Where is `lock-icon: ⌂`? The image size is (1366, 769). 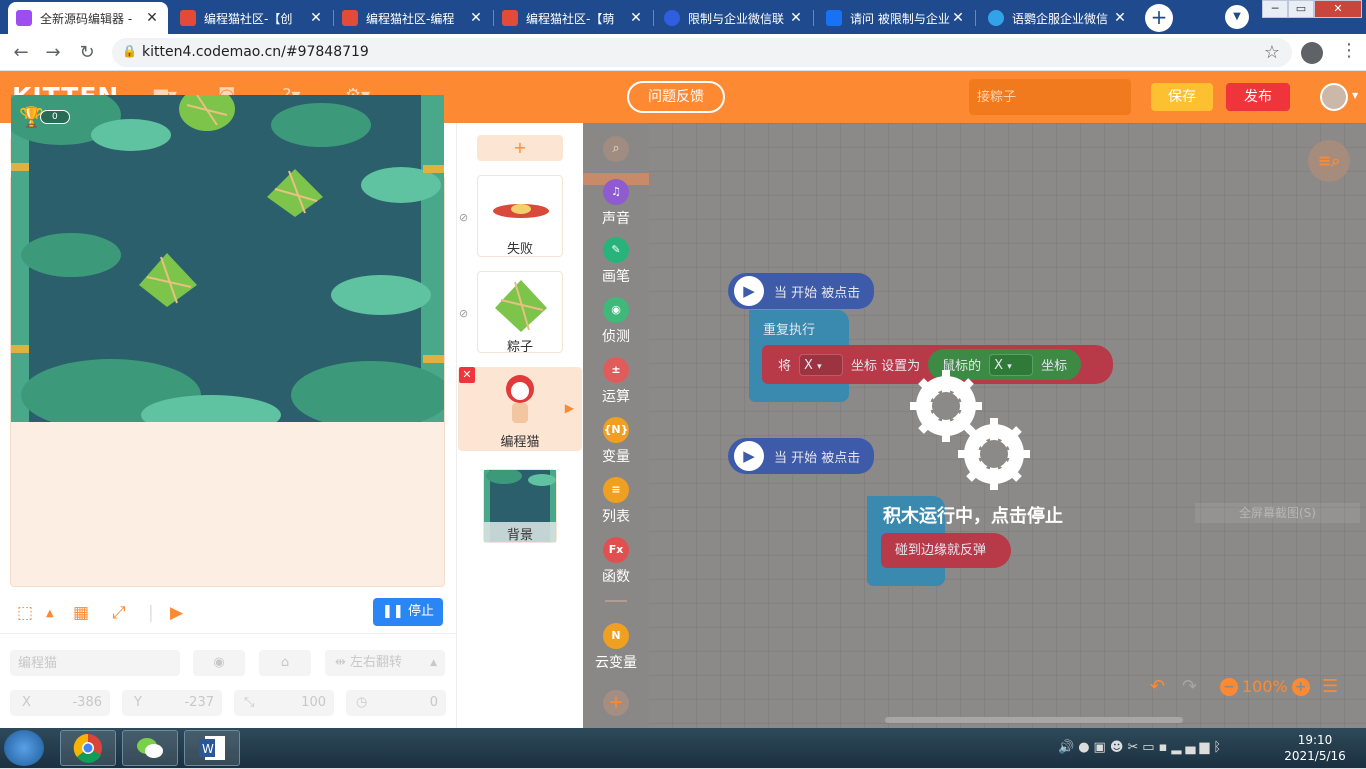
lock-icon: ⌂ is located at coordinates (285, 663).